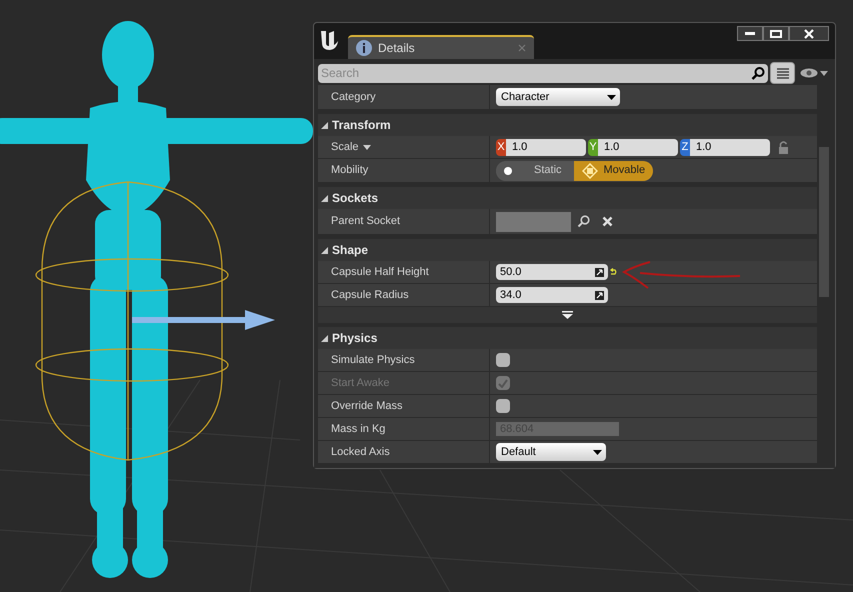  Describe the element at coordinates (360, 383) in the screenshot. I see `property-label: Start Awake` at that location.